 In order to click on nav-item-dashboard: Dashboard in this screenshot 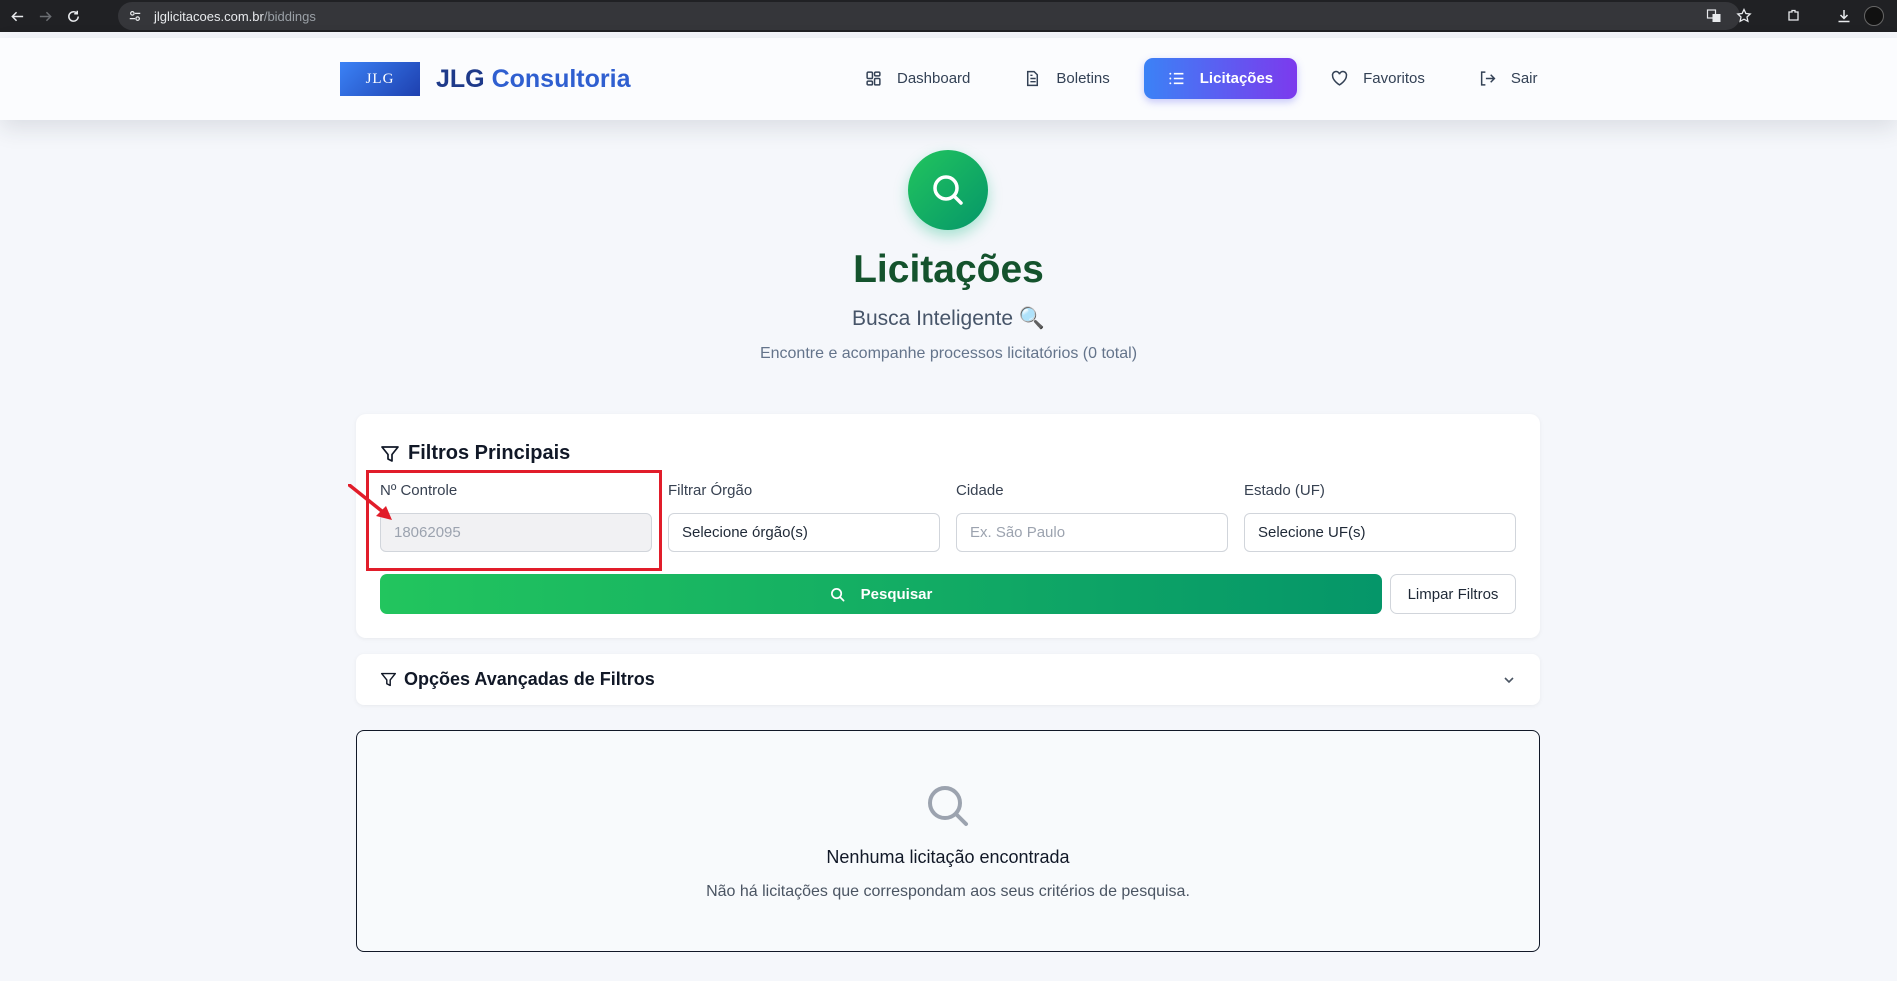, I will do `click(917, 78)`.